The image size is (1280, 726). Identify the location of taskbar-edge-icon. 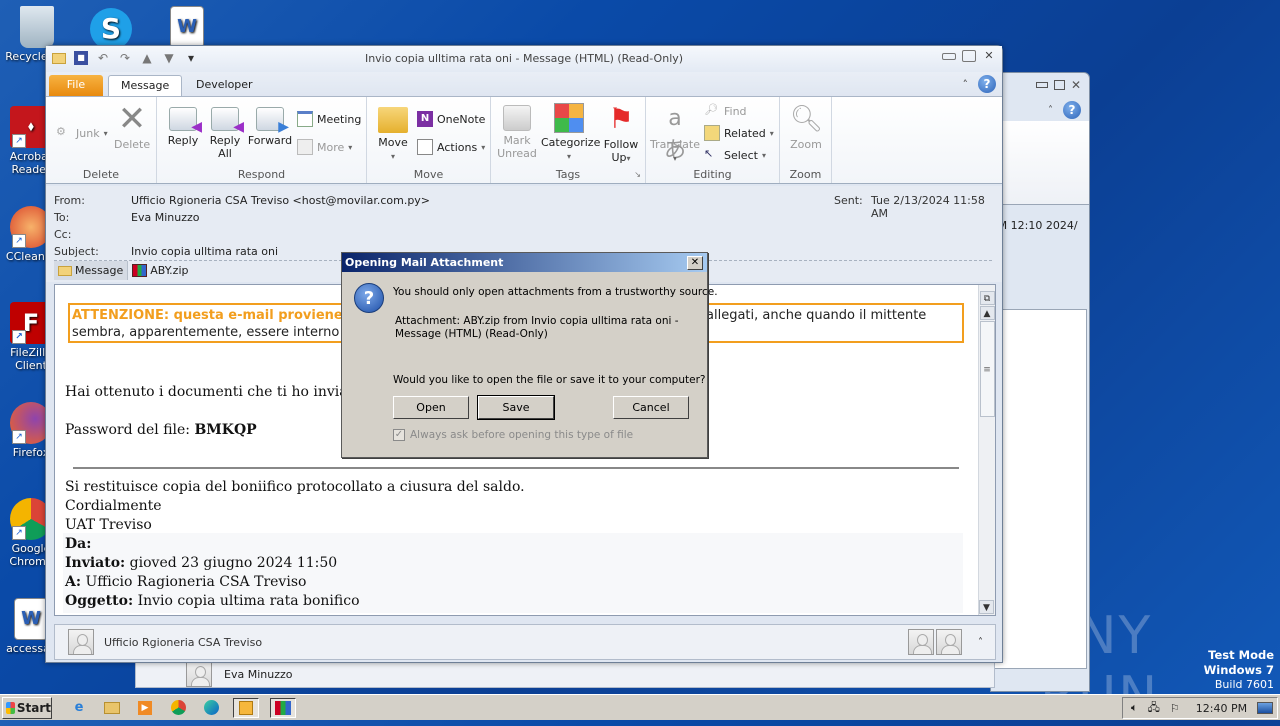
(211, 708).